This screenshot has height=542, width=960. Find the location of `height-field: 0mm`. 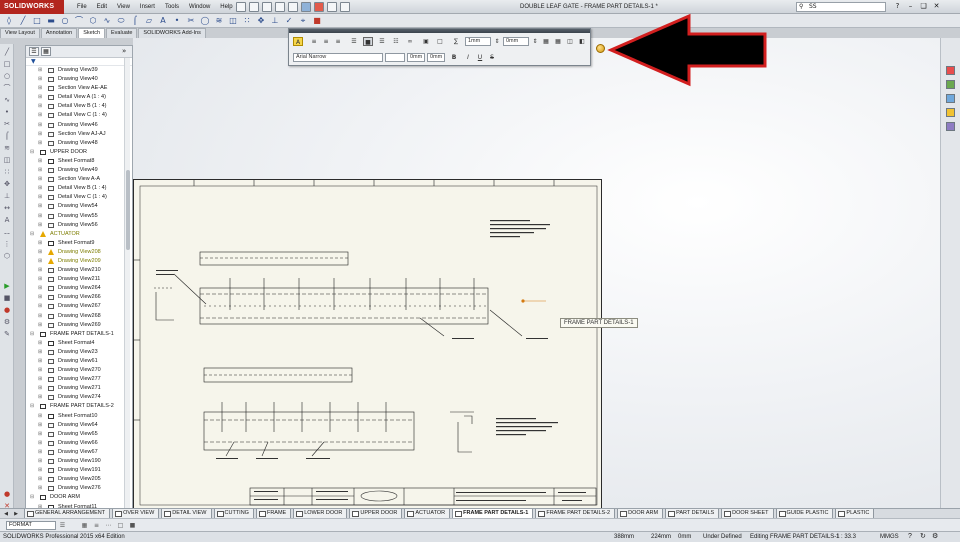

height-field: 0mm is located at coordinates (416, 57).